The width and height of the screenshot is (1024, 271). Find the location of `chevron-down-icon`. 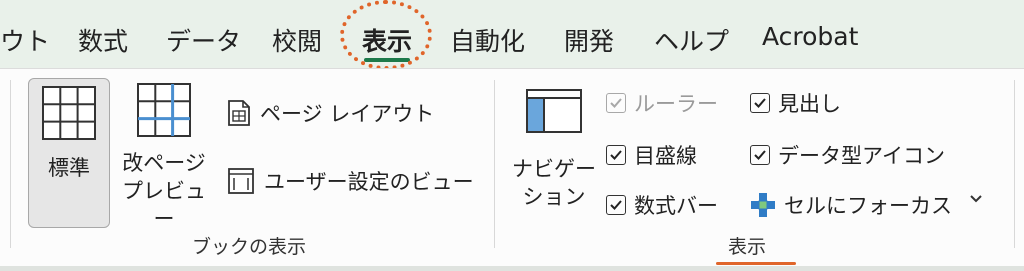

chevron-down-icon is located at coordinates (976, 200).